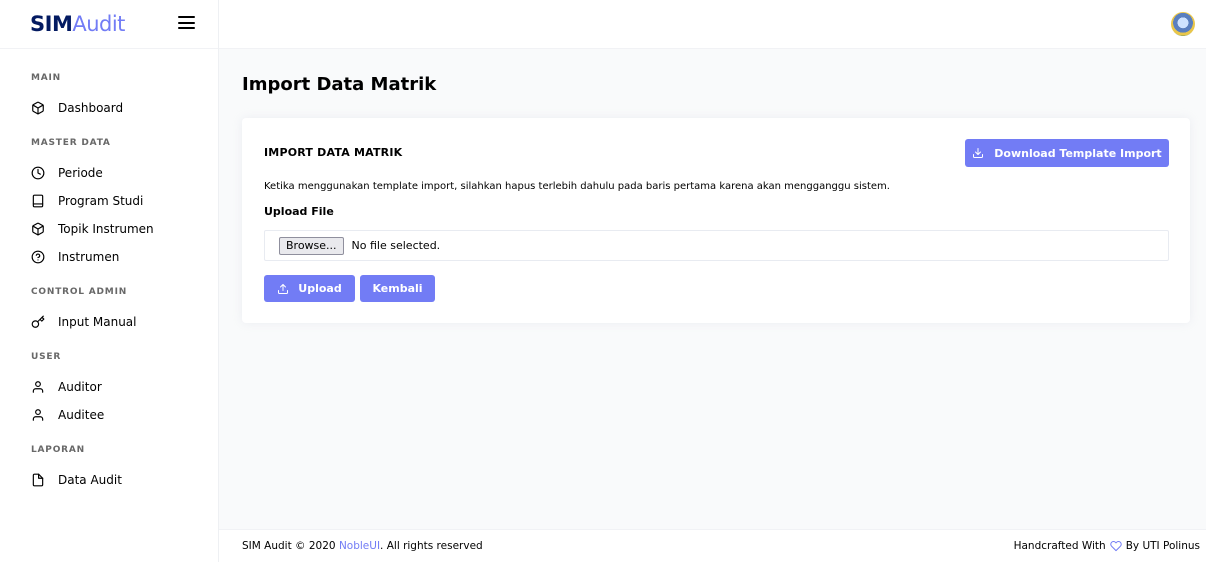 The width and height of the screenshot is (1206, 562). Describe the element at coordinates (51, 24) in the screenshot. I see `brand-bold: SIM` at that location.